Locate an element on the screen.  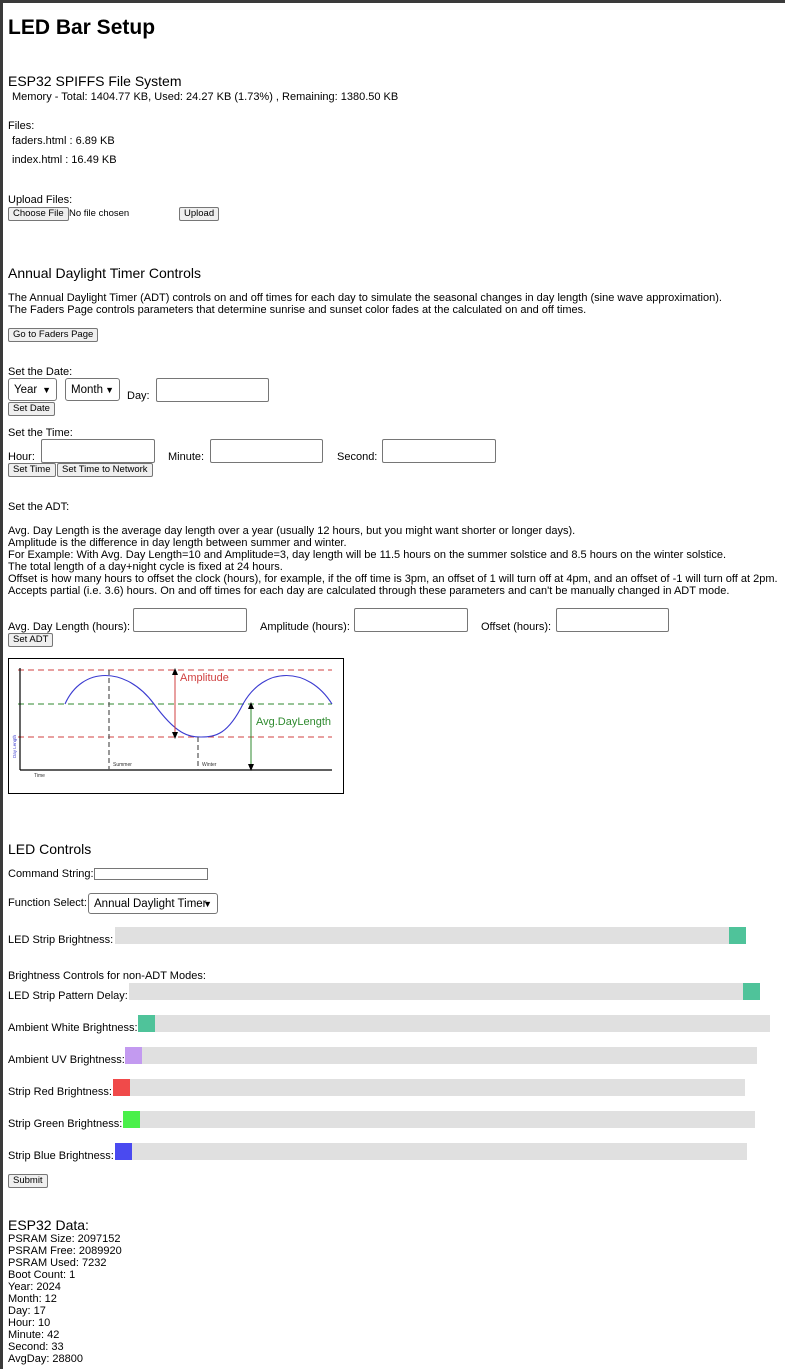
blue-brightness-slider is located at coordinates (431, 1151).